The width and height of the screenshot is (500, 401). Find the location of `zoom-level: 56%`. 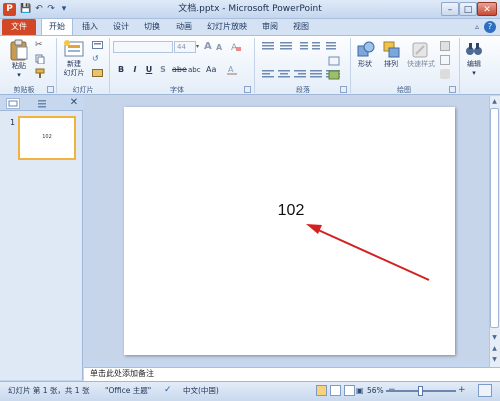

zoom-level: 56% is located at coordinates (377, 391).